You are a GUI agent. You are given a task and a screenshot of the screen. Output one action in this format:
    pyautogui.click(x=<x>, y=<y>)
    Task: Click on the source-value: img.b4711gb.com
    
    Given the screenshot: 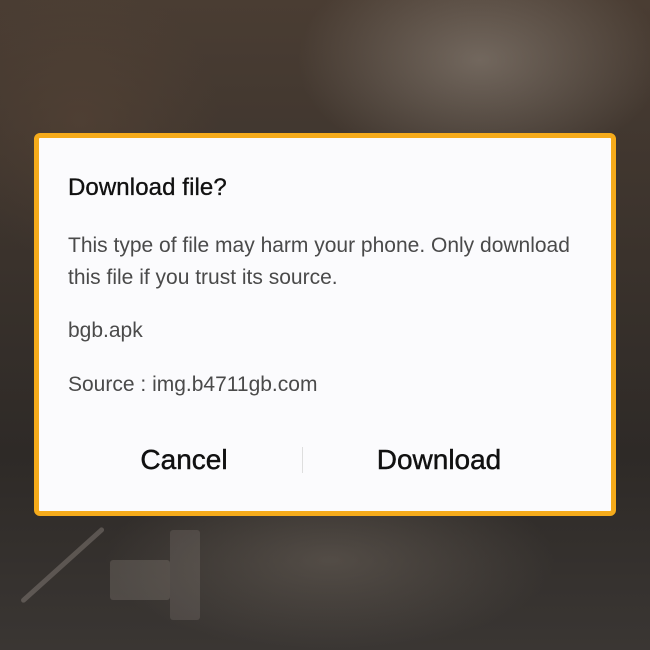 What is the action you would take?
    pyautogui.click(x=235, y=384)
    